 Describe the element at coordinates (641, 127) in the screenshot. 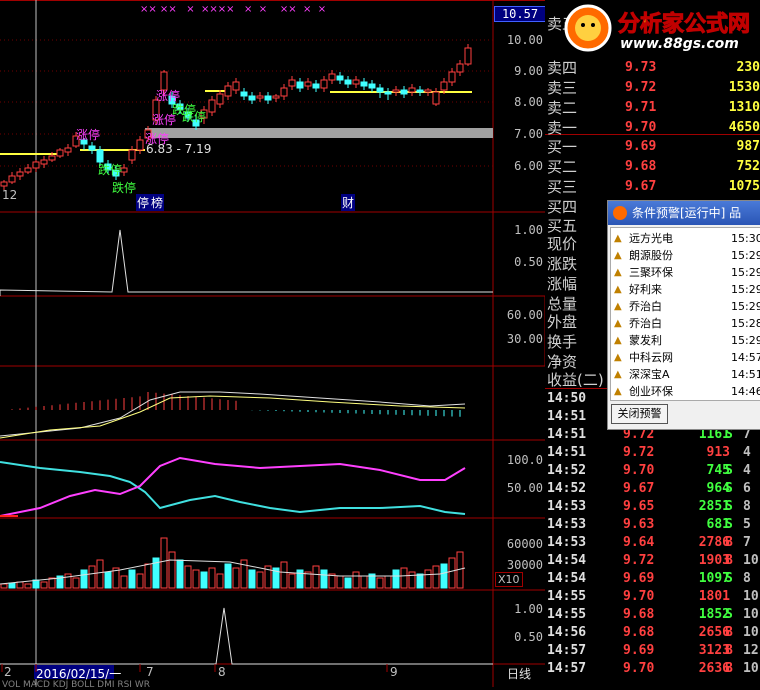

I see `quote-price: 9.70` at that location.